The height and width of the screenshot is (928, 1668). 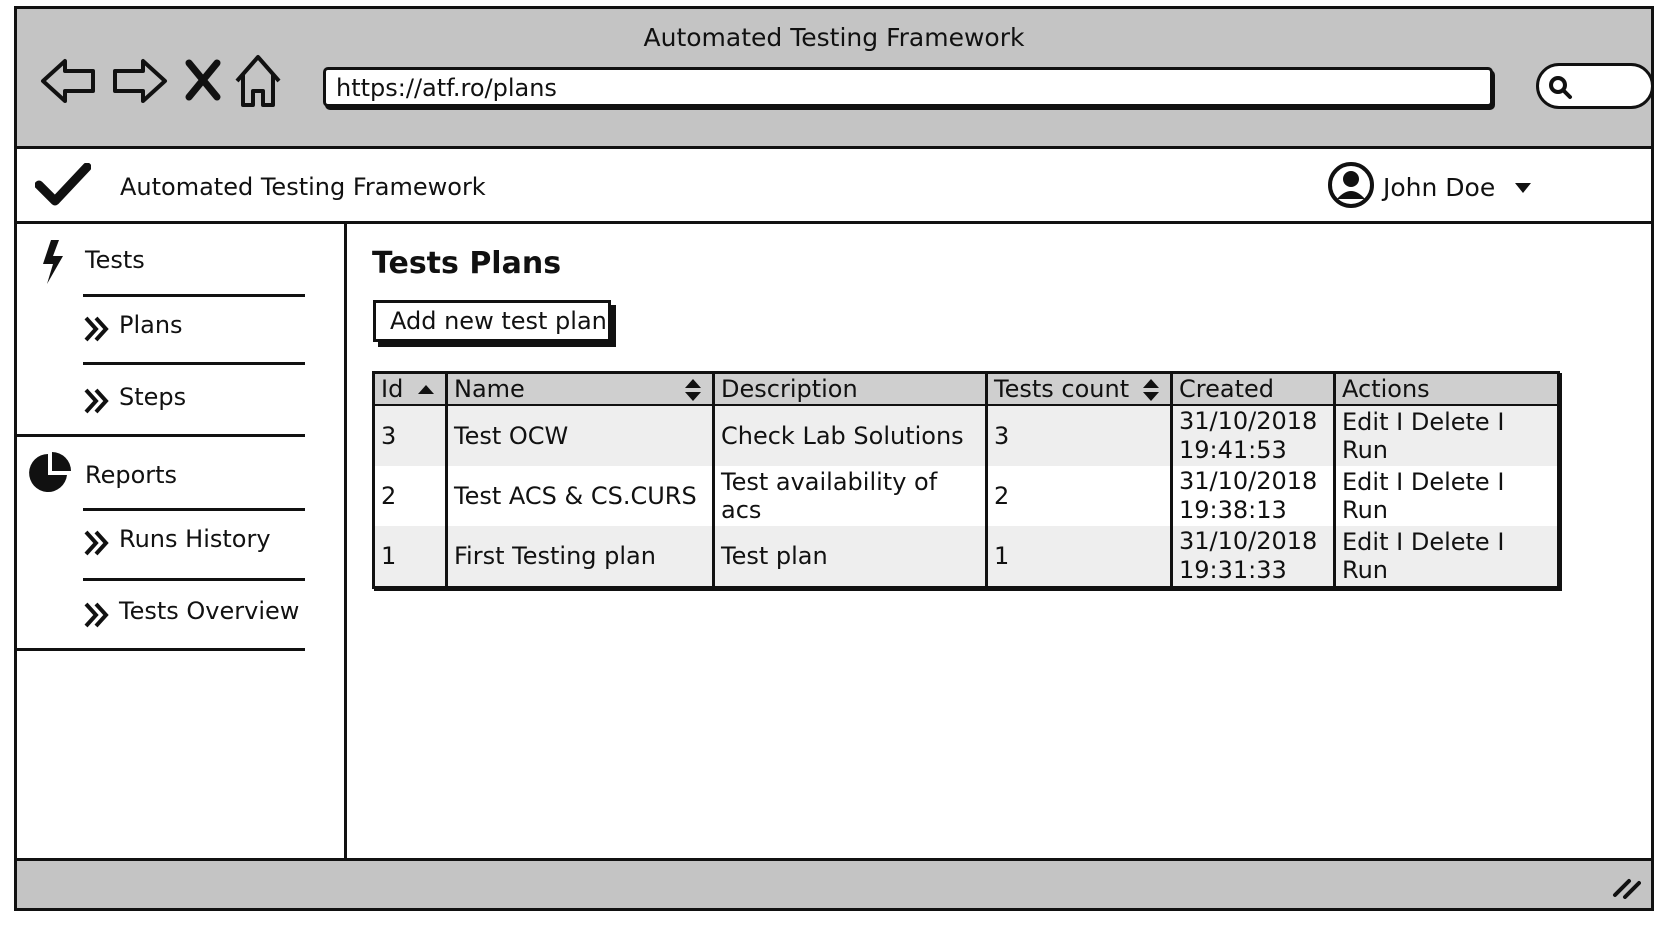 I want to click on forward-arrow-icon, so click(x=139, y=83).